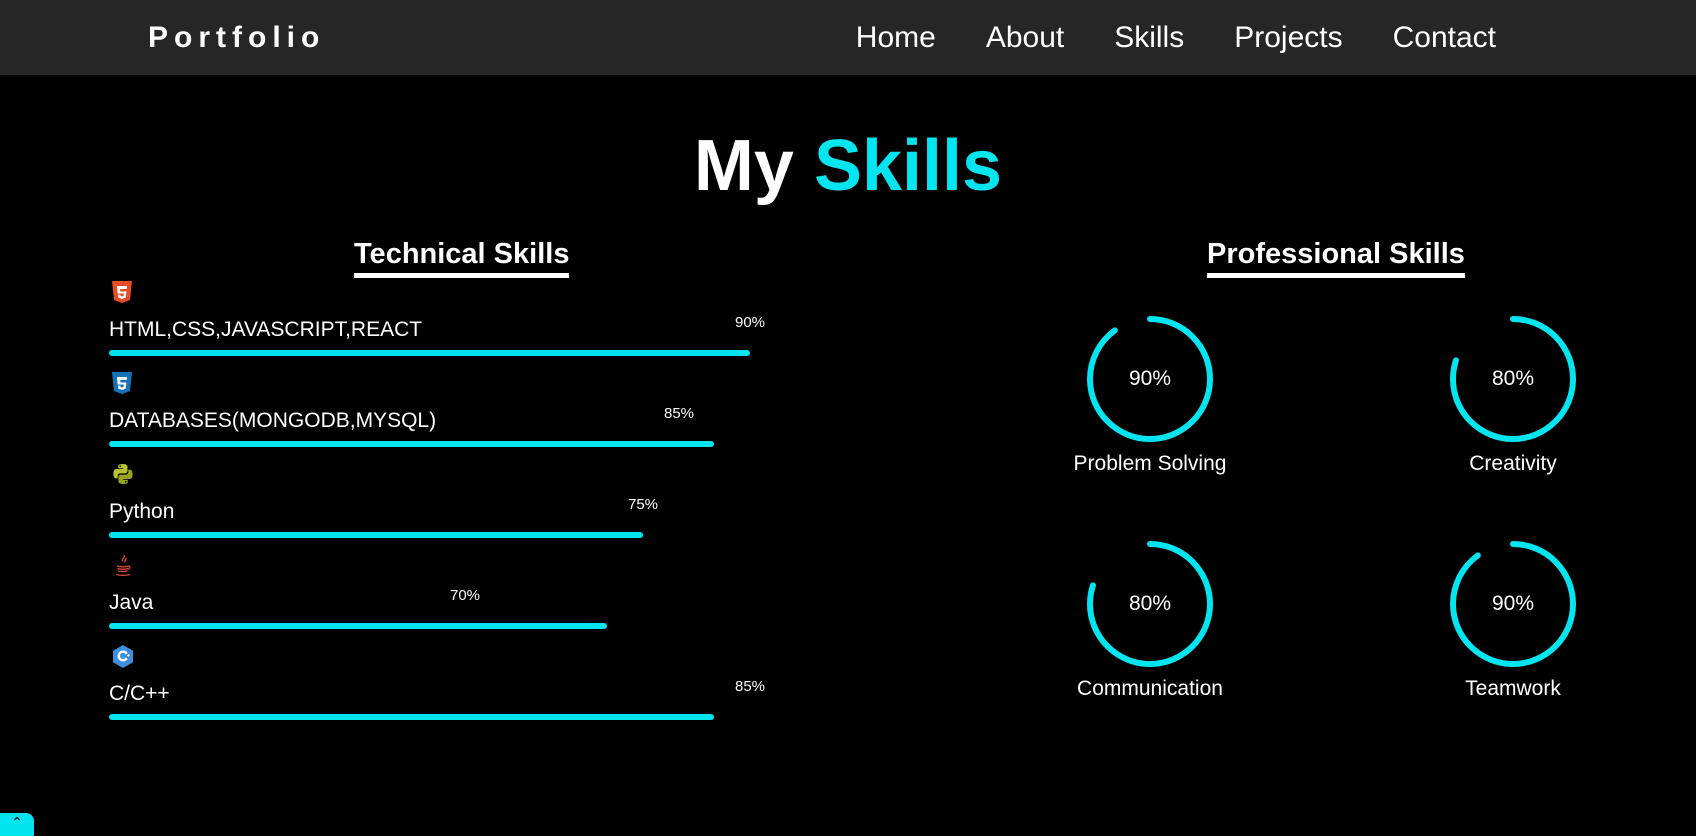 The height and width of the screenshot is (836, 1696). I want to click on page-title: My Skills, so click(848, 166).